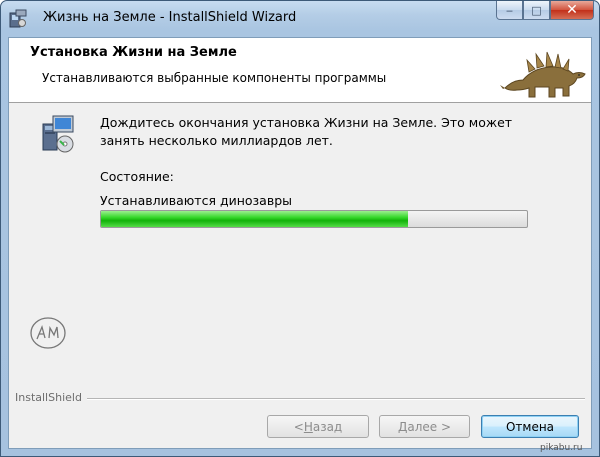  I want to click on back-button-label: азад, so click(327, 426).